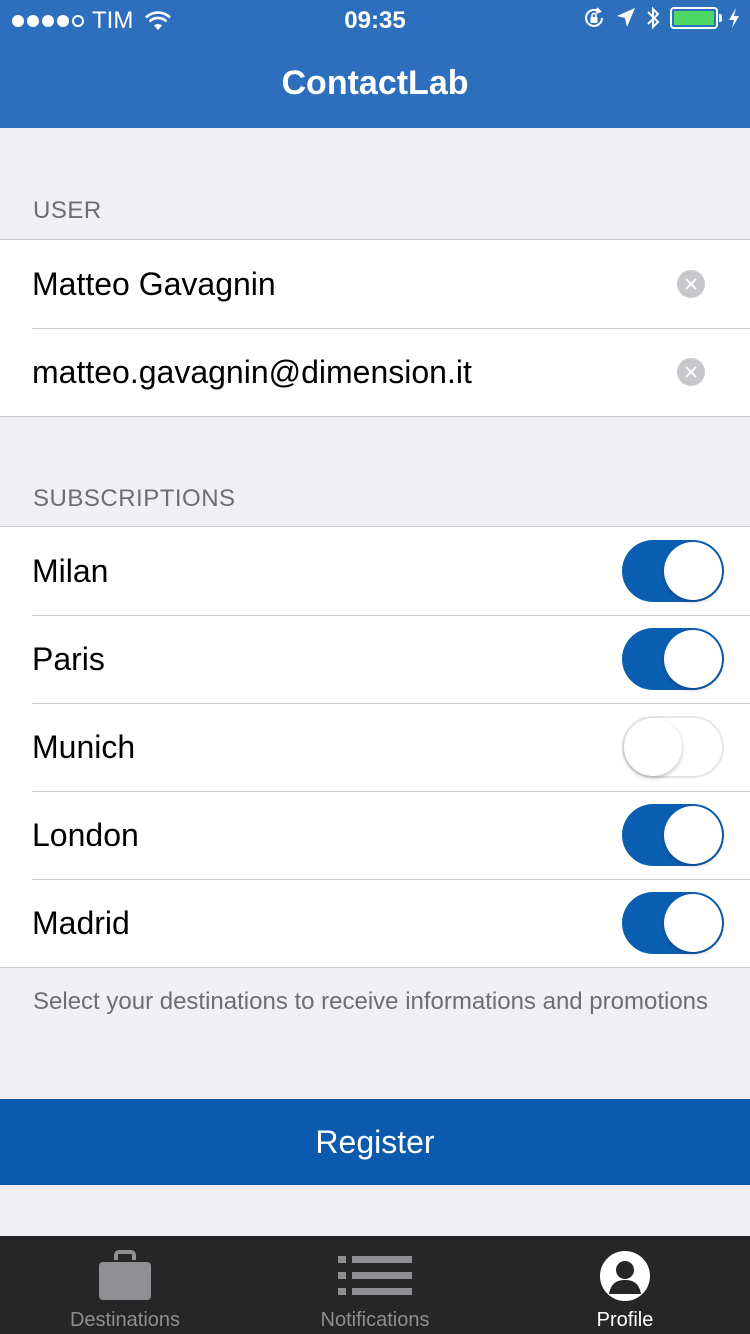 Image resolution: width=750 pixels, height=1334 pixels. What do you see at coordinates (375, 1320) in the screenshot?
I see `tab-label: Notifications` at bounding box center [375, 1320].